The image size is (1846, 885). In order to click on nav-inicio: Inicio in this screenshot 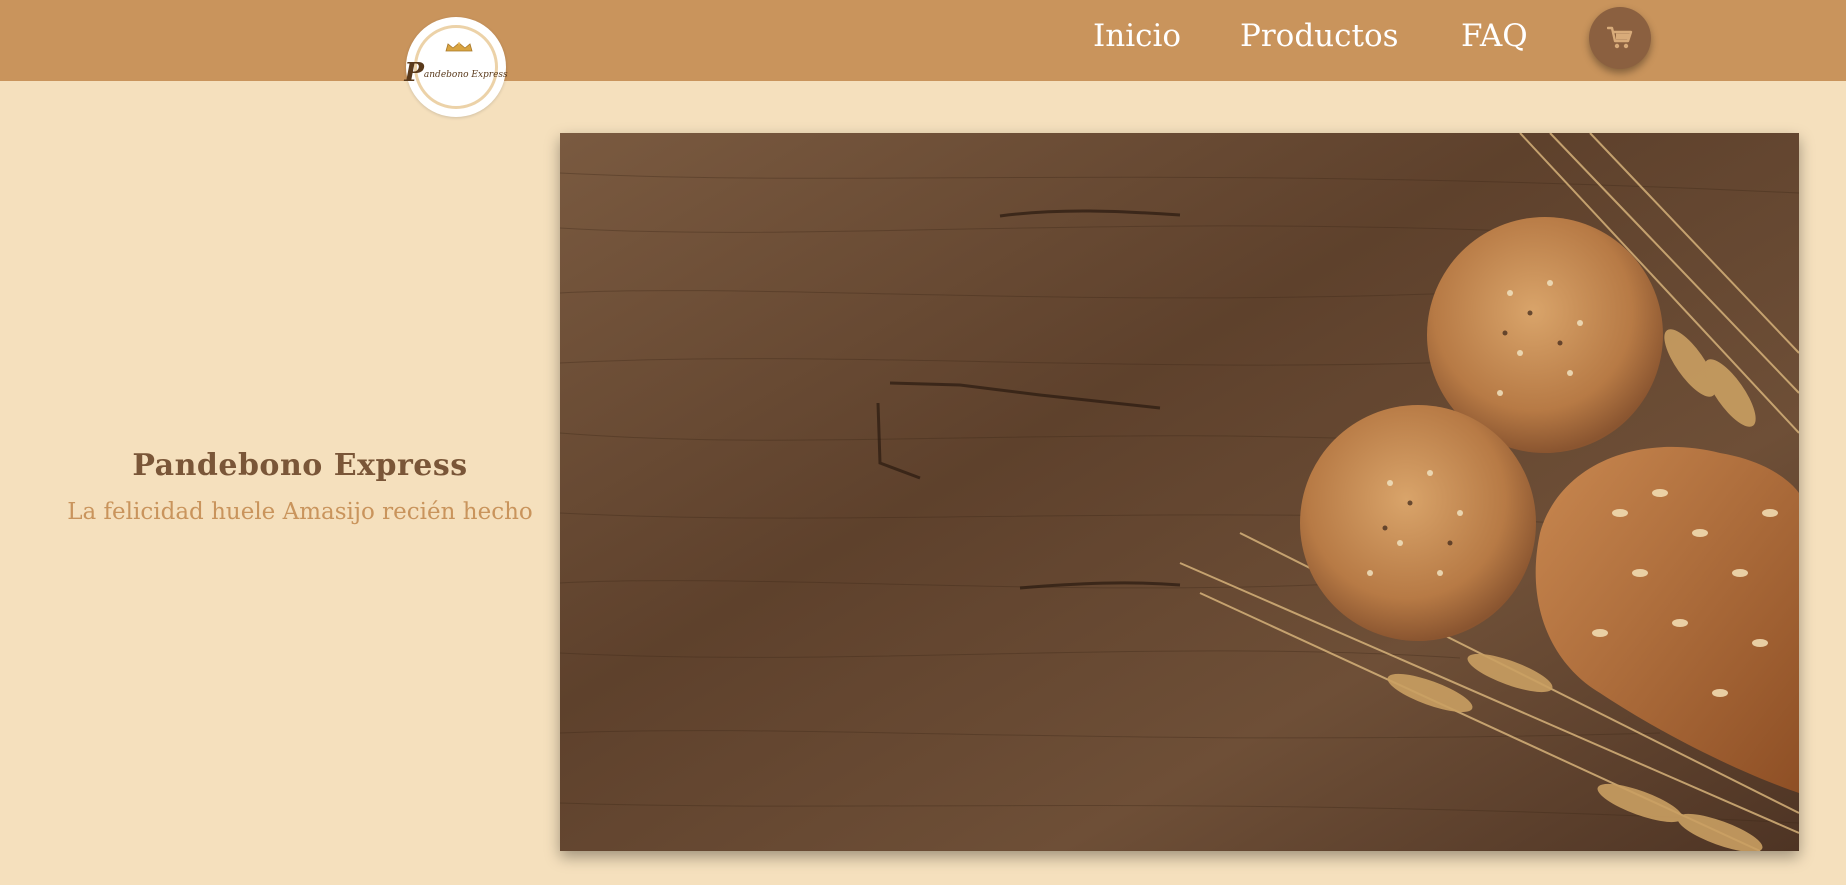, I will do `click(1137, 36)`.